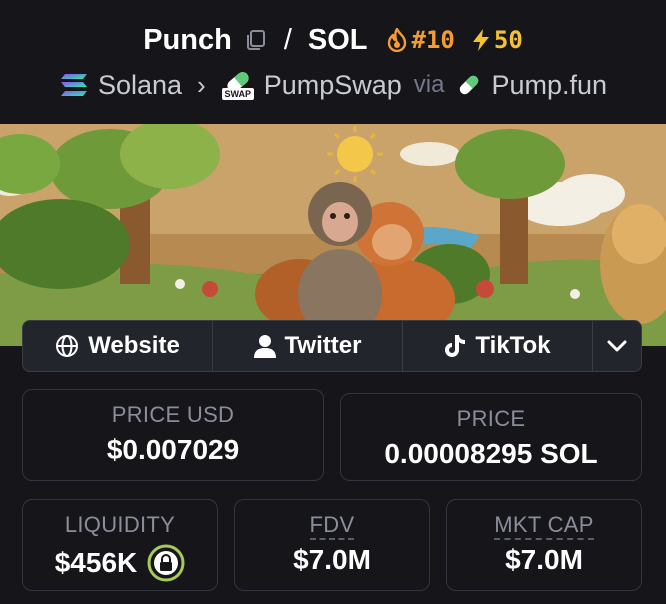 The image size is (666, 604). I want to click on pair-title-row: Punch / SOL #10 50, so click(333, 40).